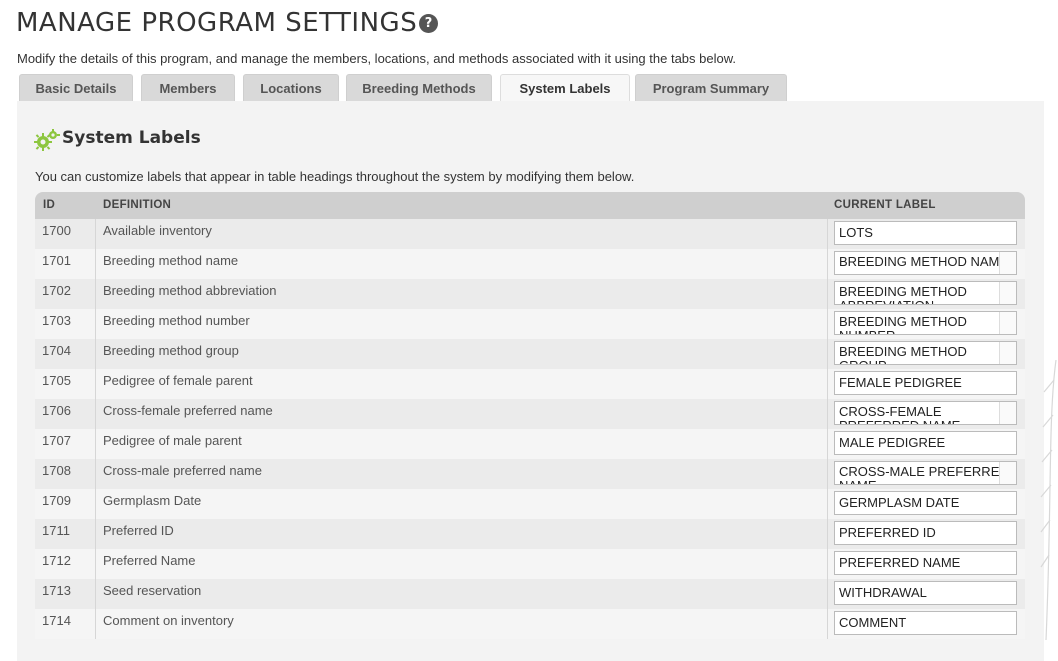 This screenshot has width=1058, height=661. I want to click on tab-members: Members, so click(188, 87).